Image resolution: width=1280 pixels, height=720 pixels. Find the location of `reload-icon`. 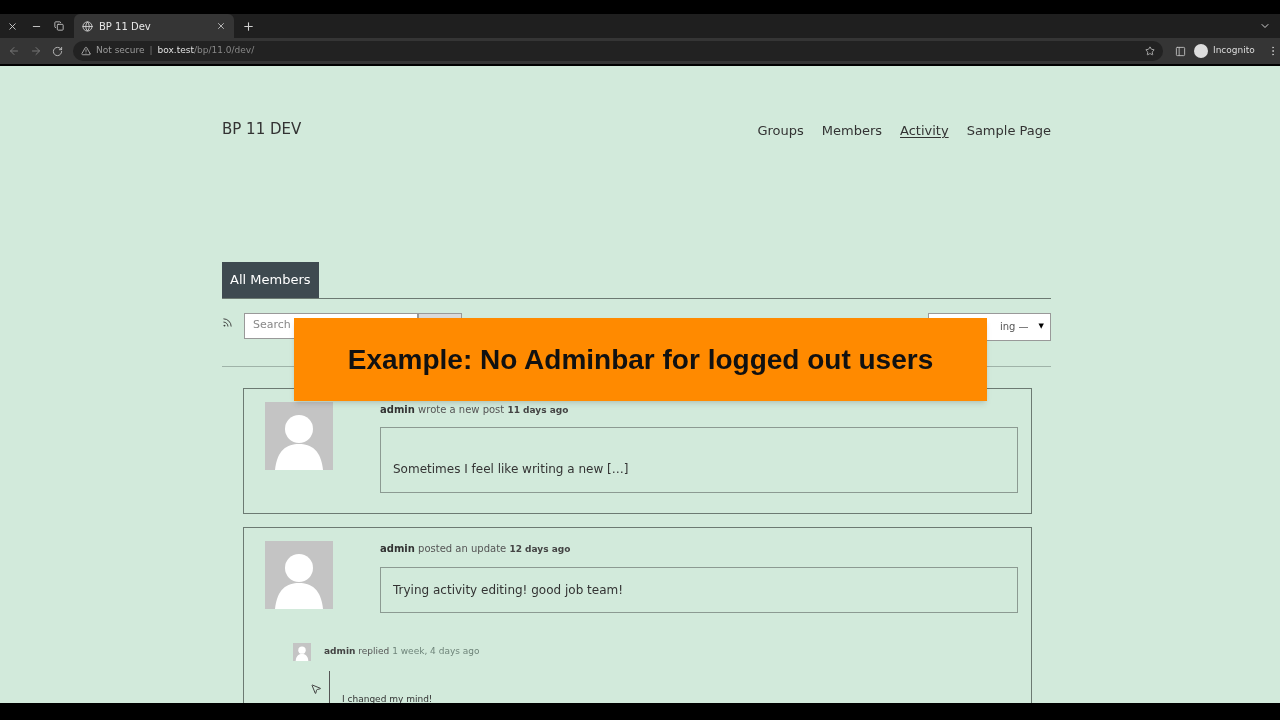

reload-icon is located at coordinates (57, 51).